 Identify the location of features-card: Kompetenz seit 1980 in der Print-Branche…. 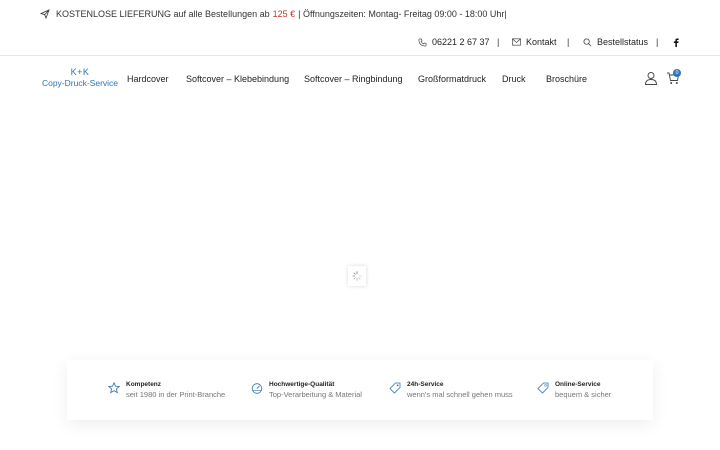
(360, 390).